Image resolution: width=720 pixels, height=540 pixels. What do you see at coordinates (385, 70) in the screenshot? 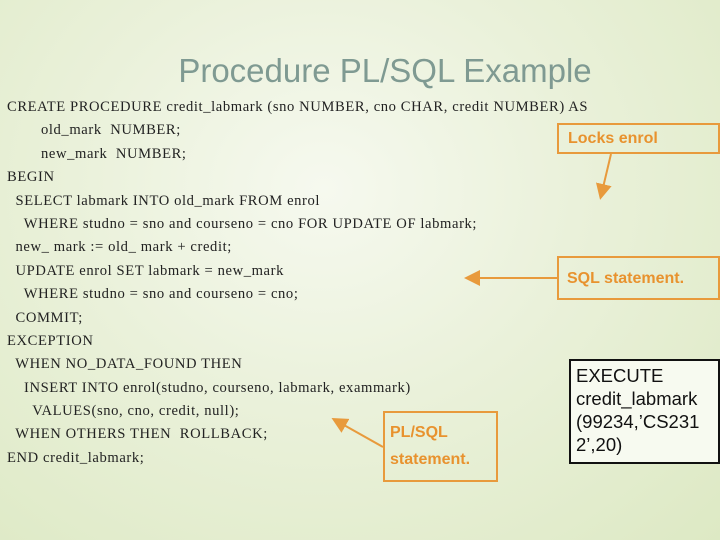
I see `slide-title: Procedure PL/SQL Example` at bounding box center [385, 70].